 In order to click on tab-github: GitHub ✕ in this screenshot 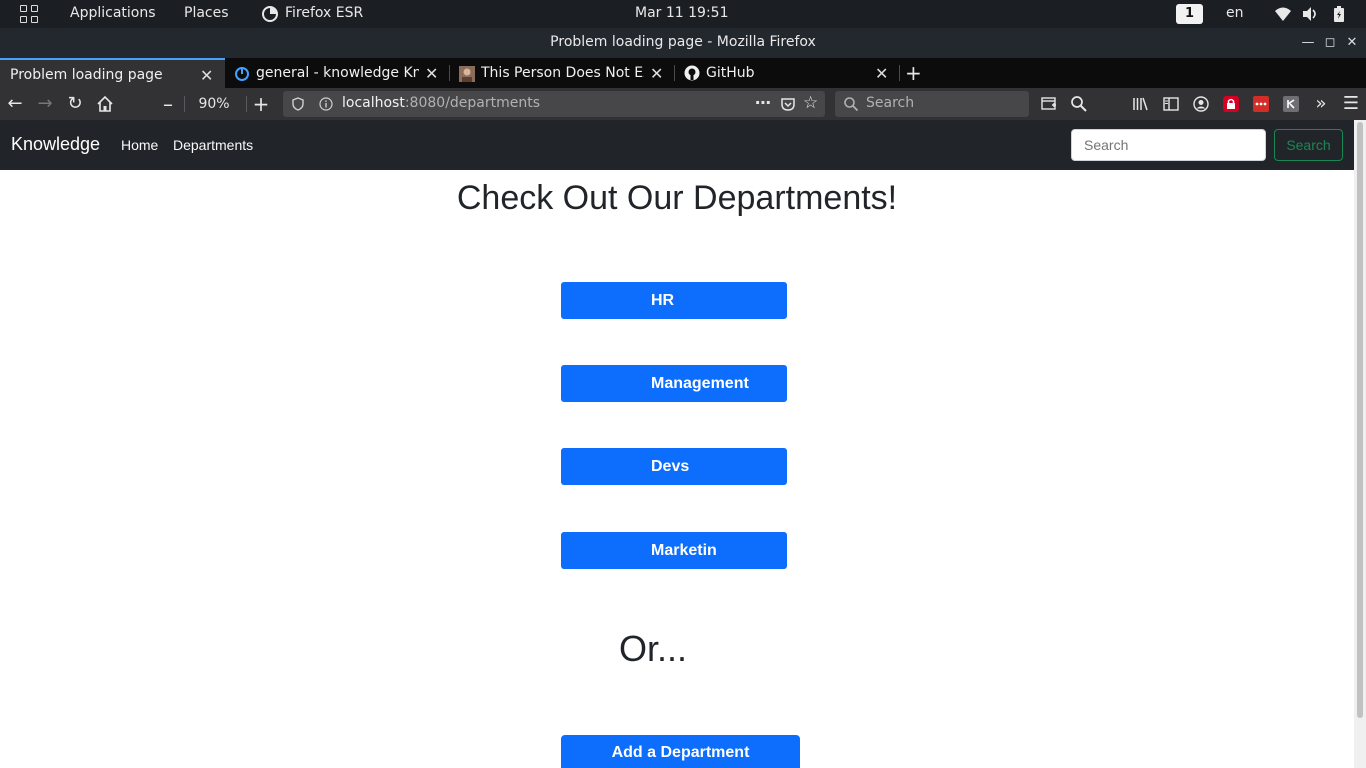, I will do `click(787, 73)`.